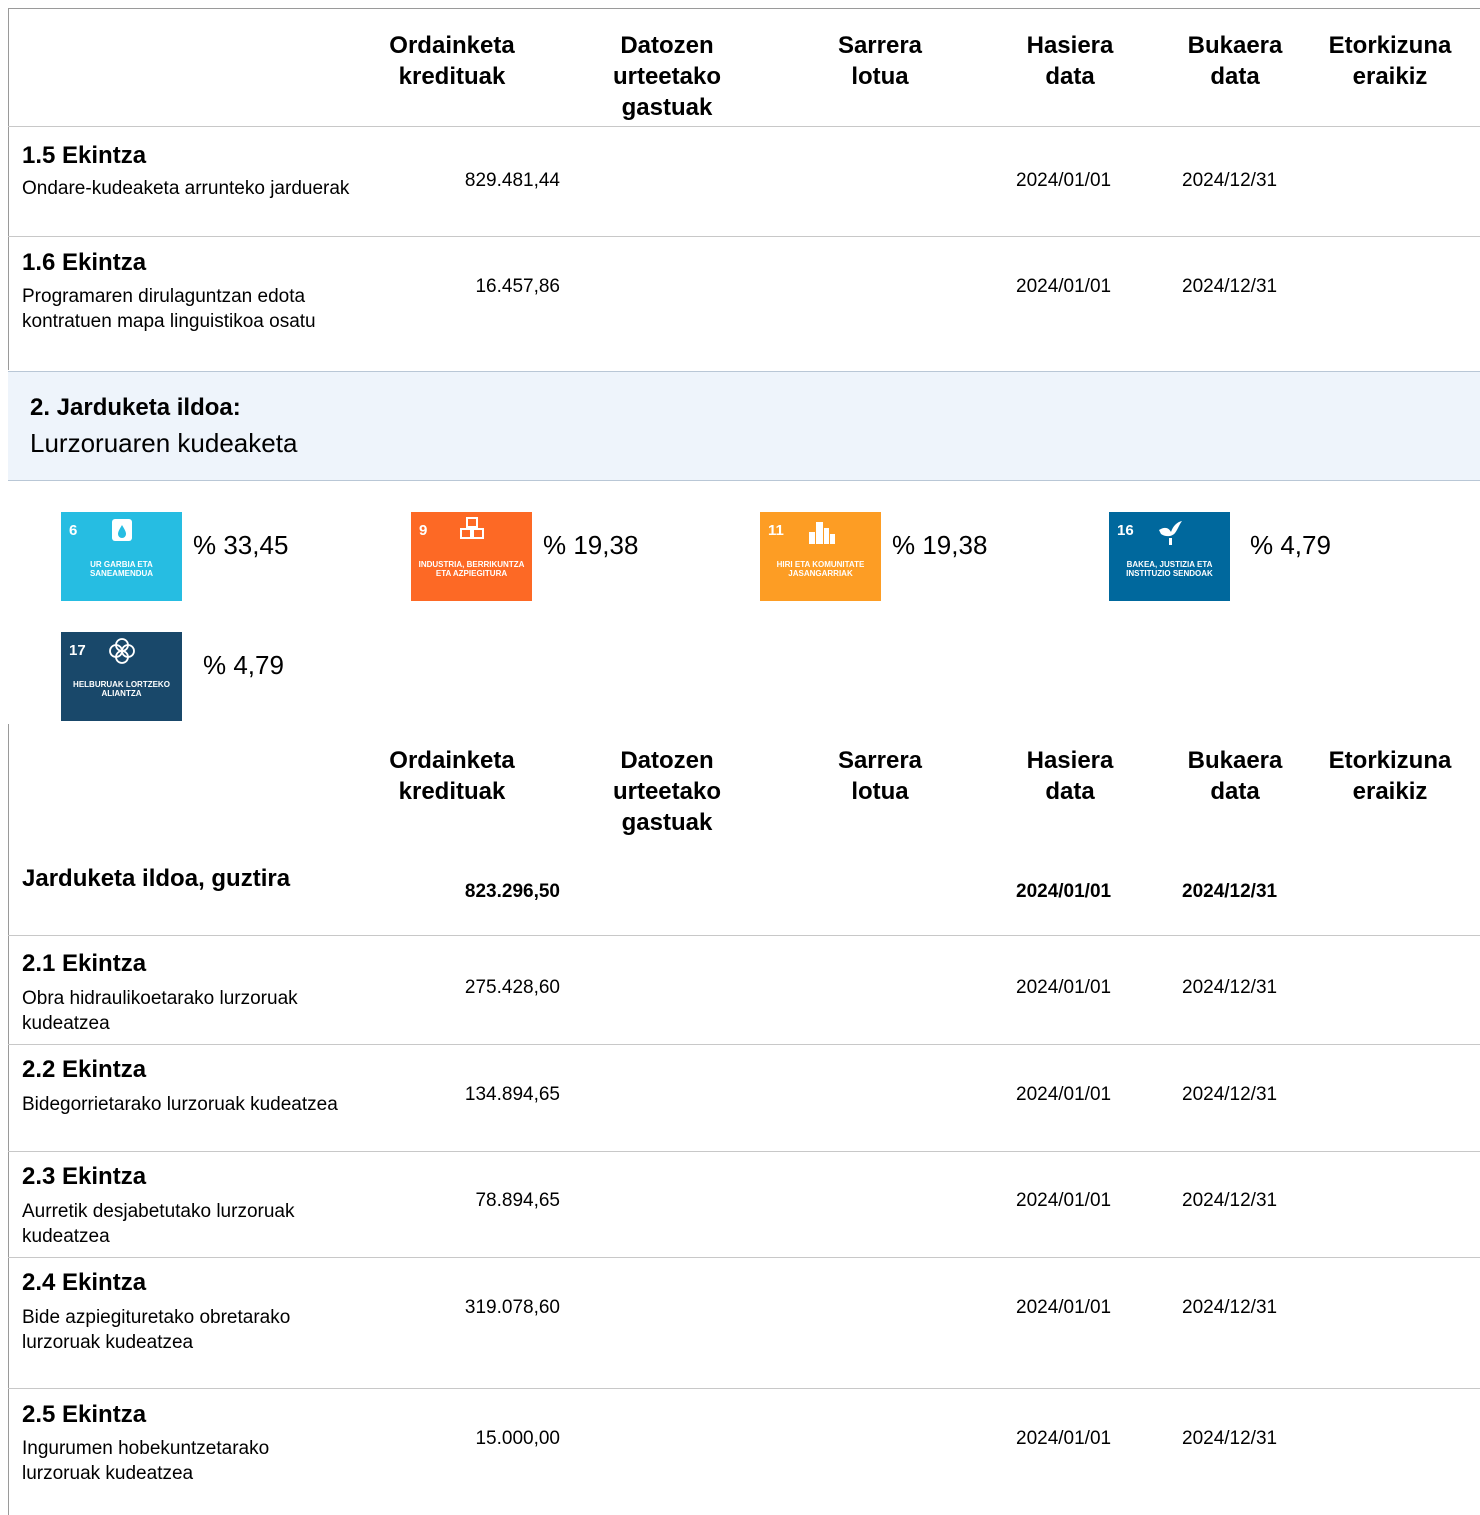  Describe the element at coordinates (423, 530) in the screenshot. I see `sdg-number: 9` at that location.